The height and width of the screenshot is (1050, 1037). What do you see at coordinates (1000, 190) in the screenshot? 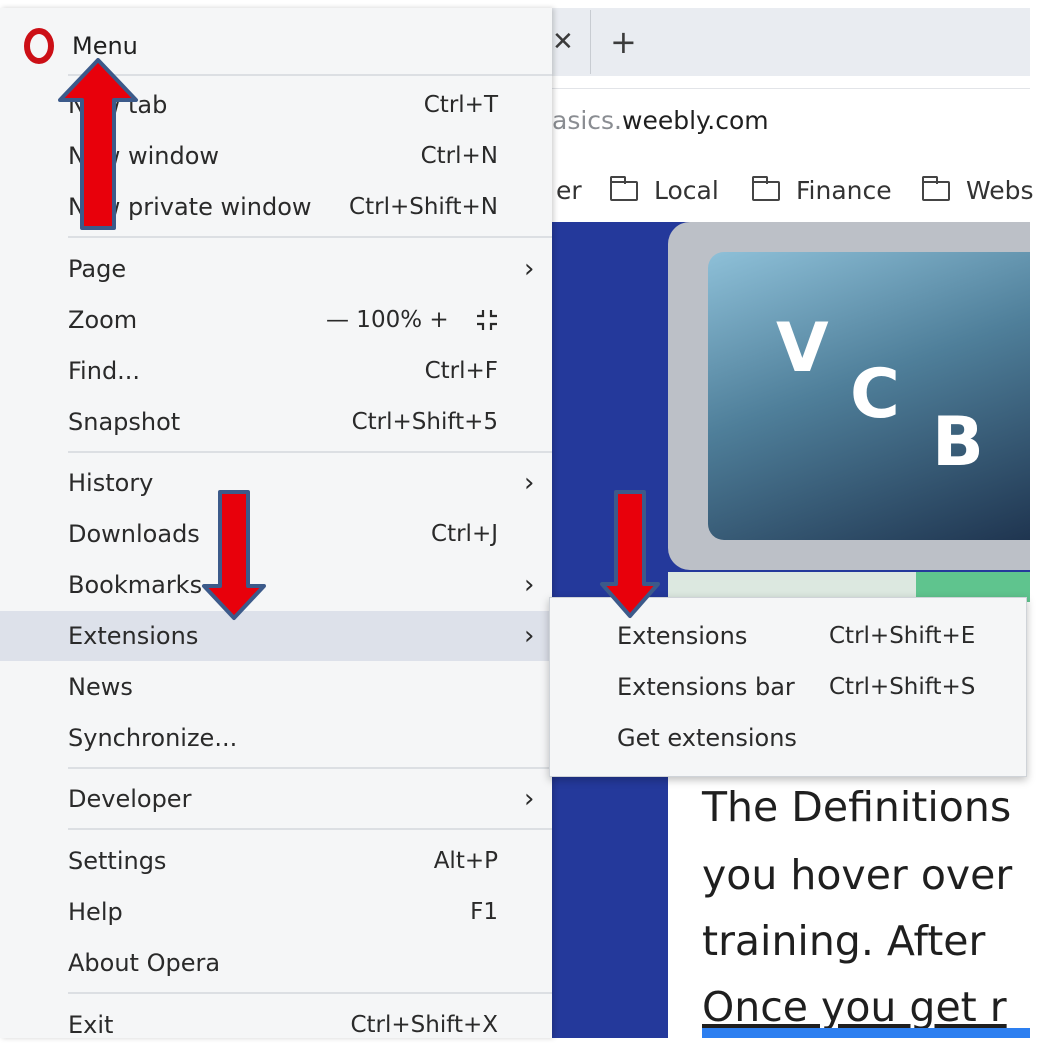
I see `bookmark-label: Webs` at bounding box center [1000, 190].